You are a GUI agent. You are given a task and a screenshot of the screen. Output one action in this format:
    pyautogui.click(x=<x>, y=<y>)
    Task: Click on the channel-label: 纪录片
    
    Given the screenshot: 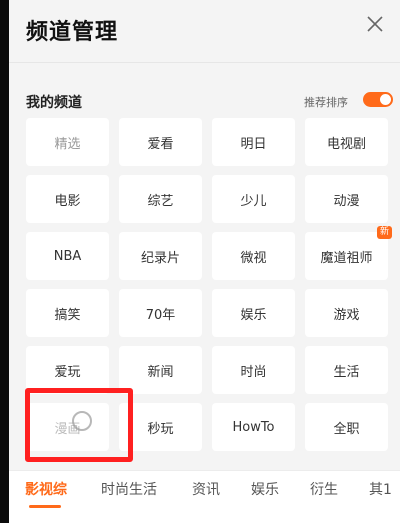 What is the action you would take?
    pyautogui.click(x=160, y=258)
    